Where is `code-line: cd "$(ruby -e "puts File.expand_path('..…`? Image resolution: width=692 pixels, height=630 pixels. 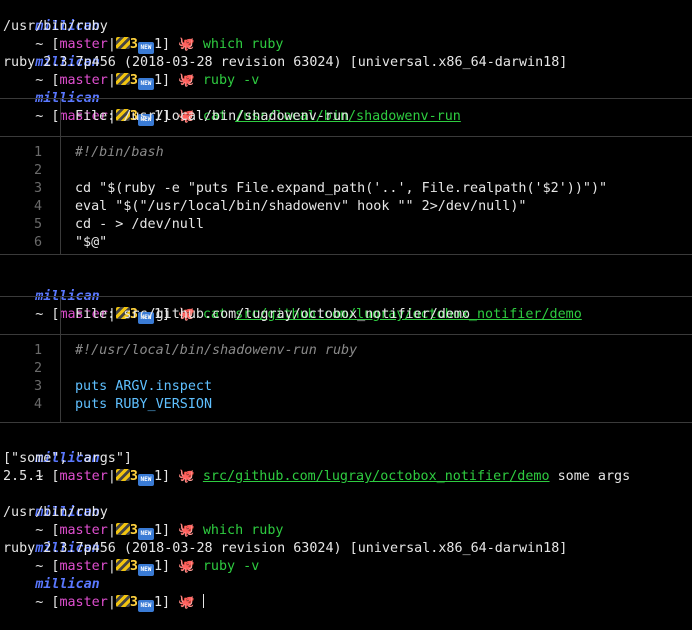 code-line: cd "$(ruby -e "puts File.expand_path('..… is located at coordinates (341, 188).